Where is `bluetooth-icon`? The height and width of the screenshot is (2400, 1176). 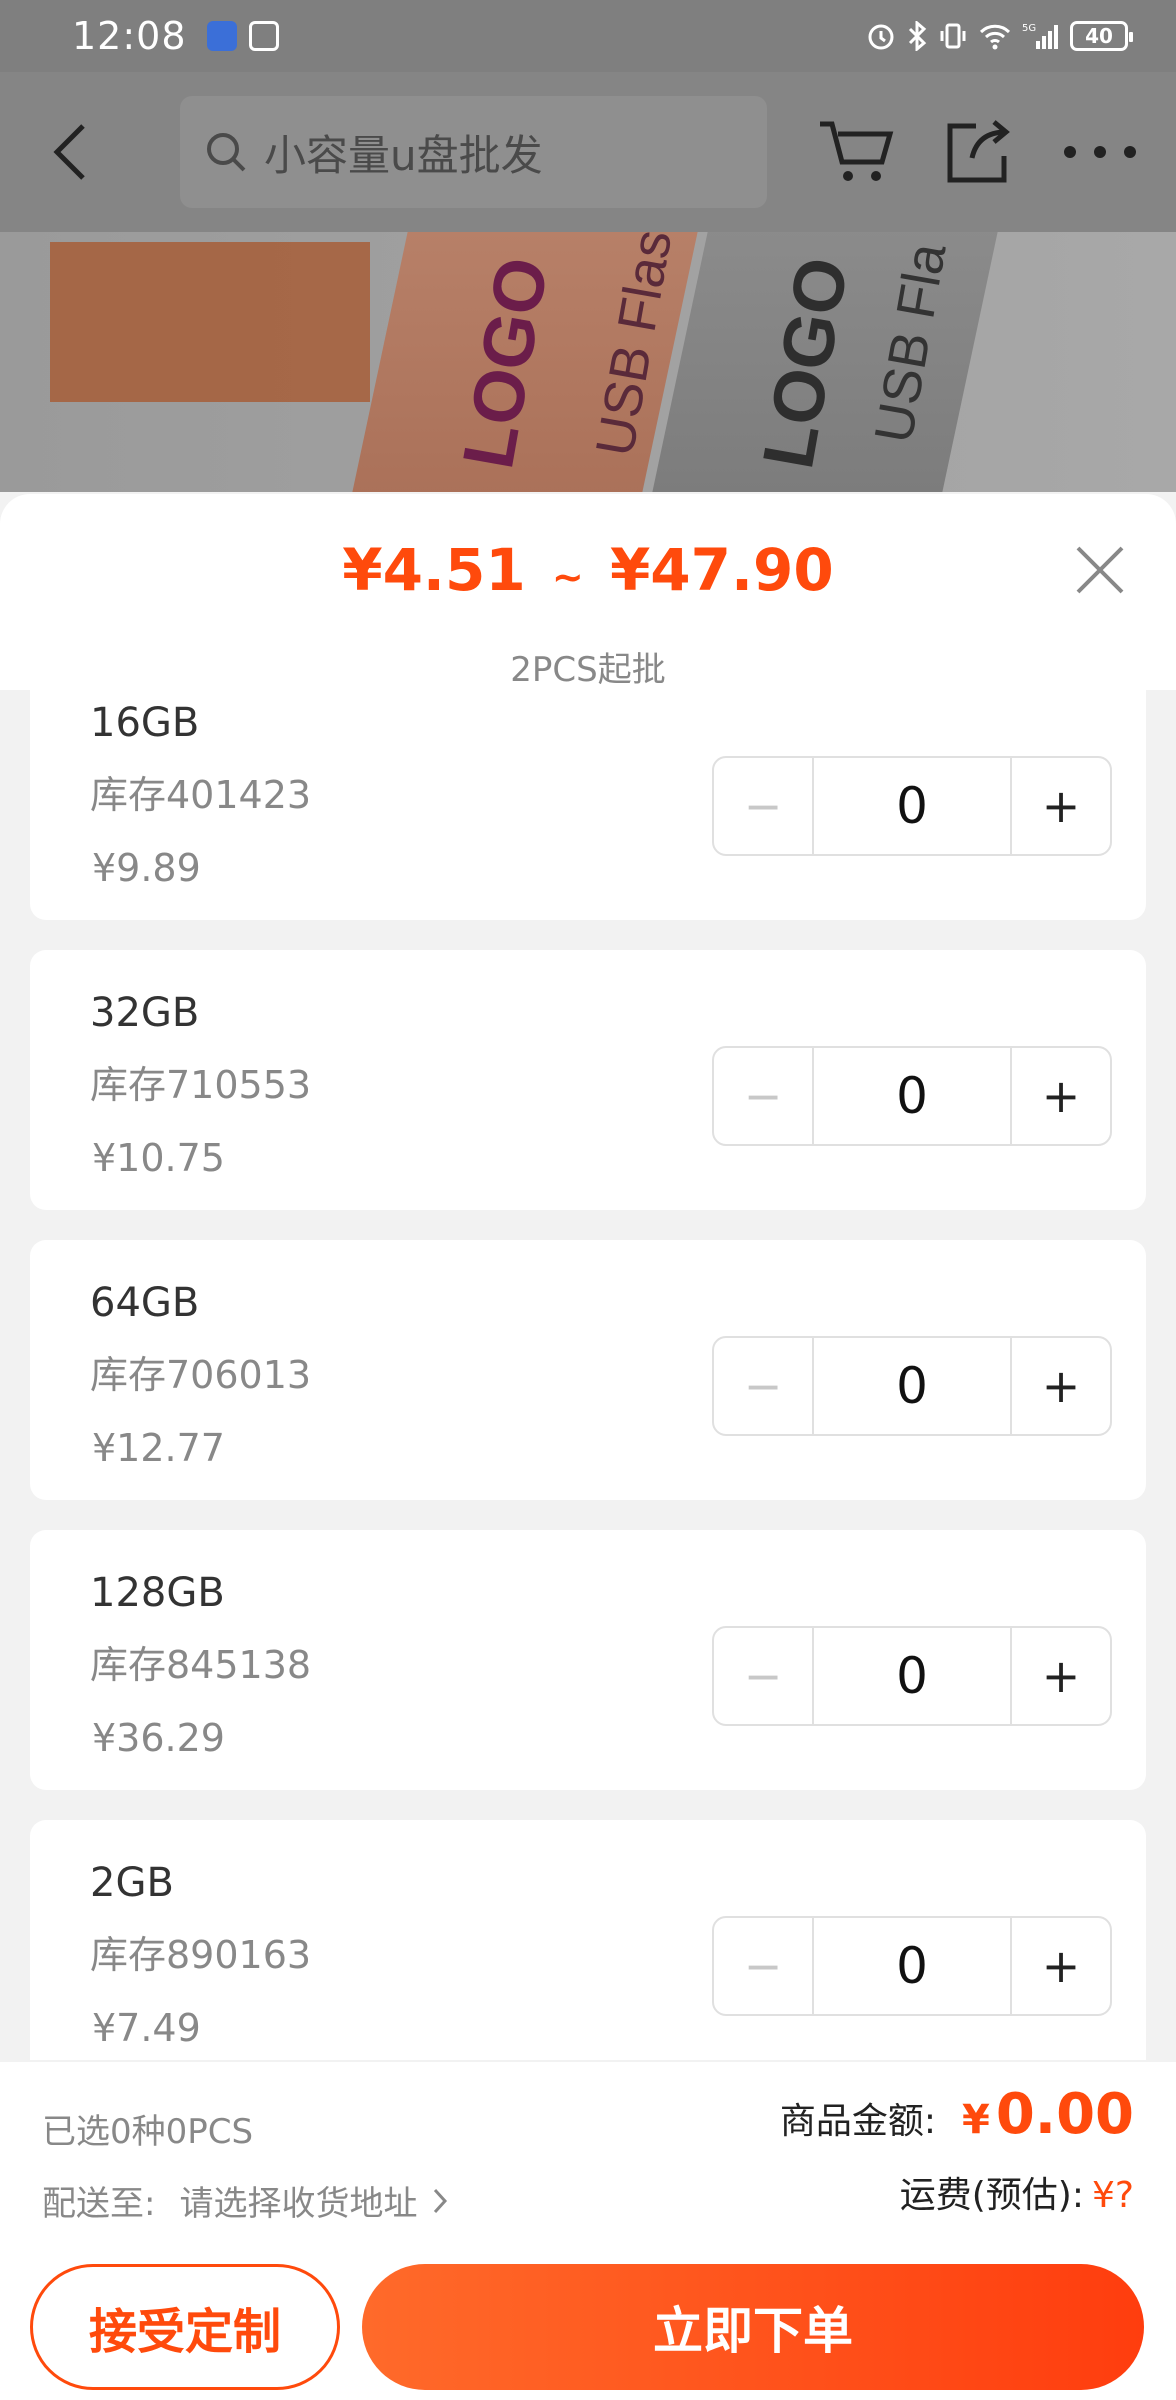
bluetooth-icon is located at coordinates (917, 36).